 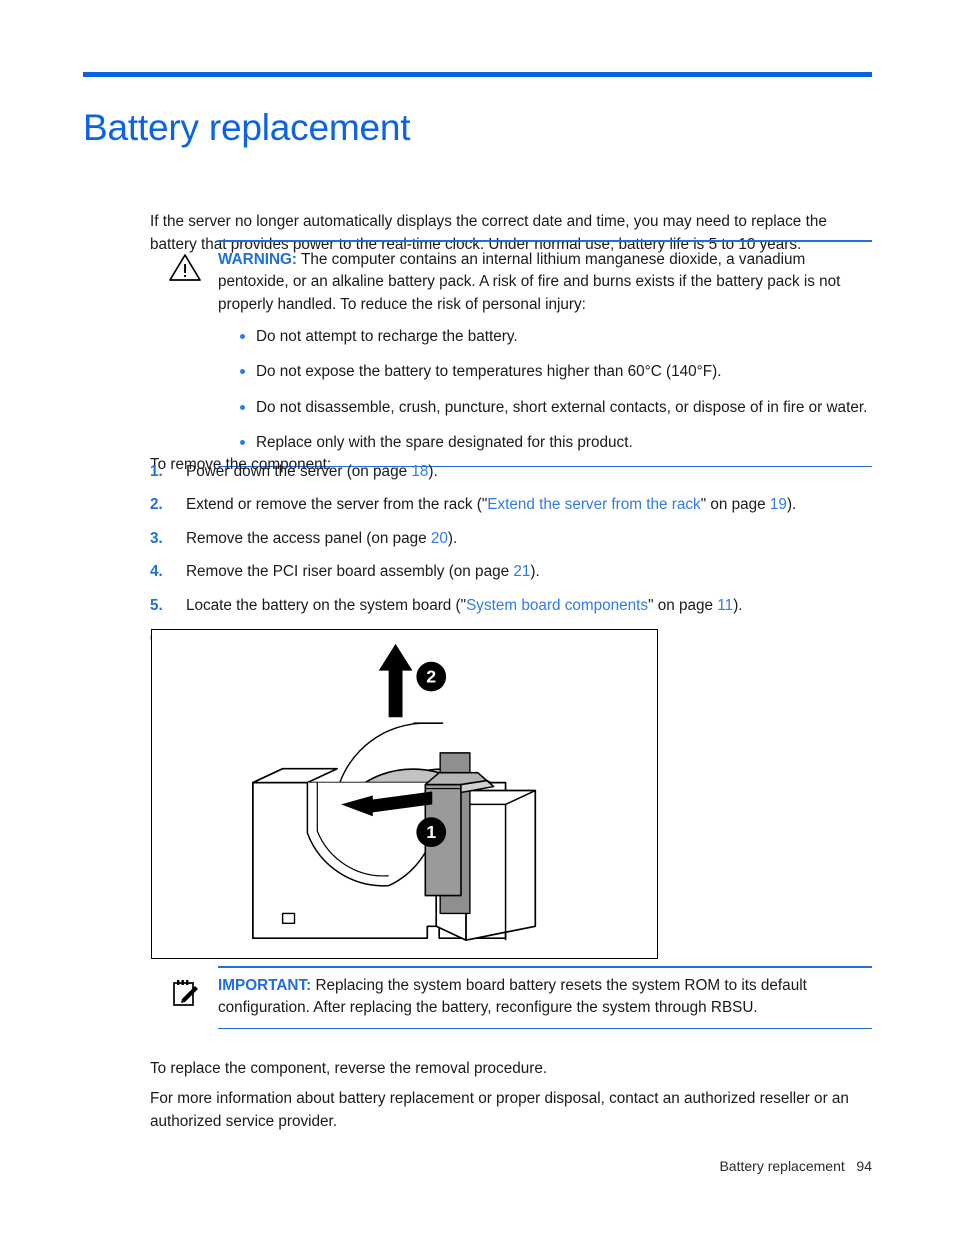 What do you see at coordinates (593, 504) in the screenshot?
I see `cross-reference-link: Extend the server from the rack` at bounding box center [593, 504].